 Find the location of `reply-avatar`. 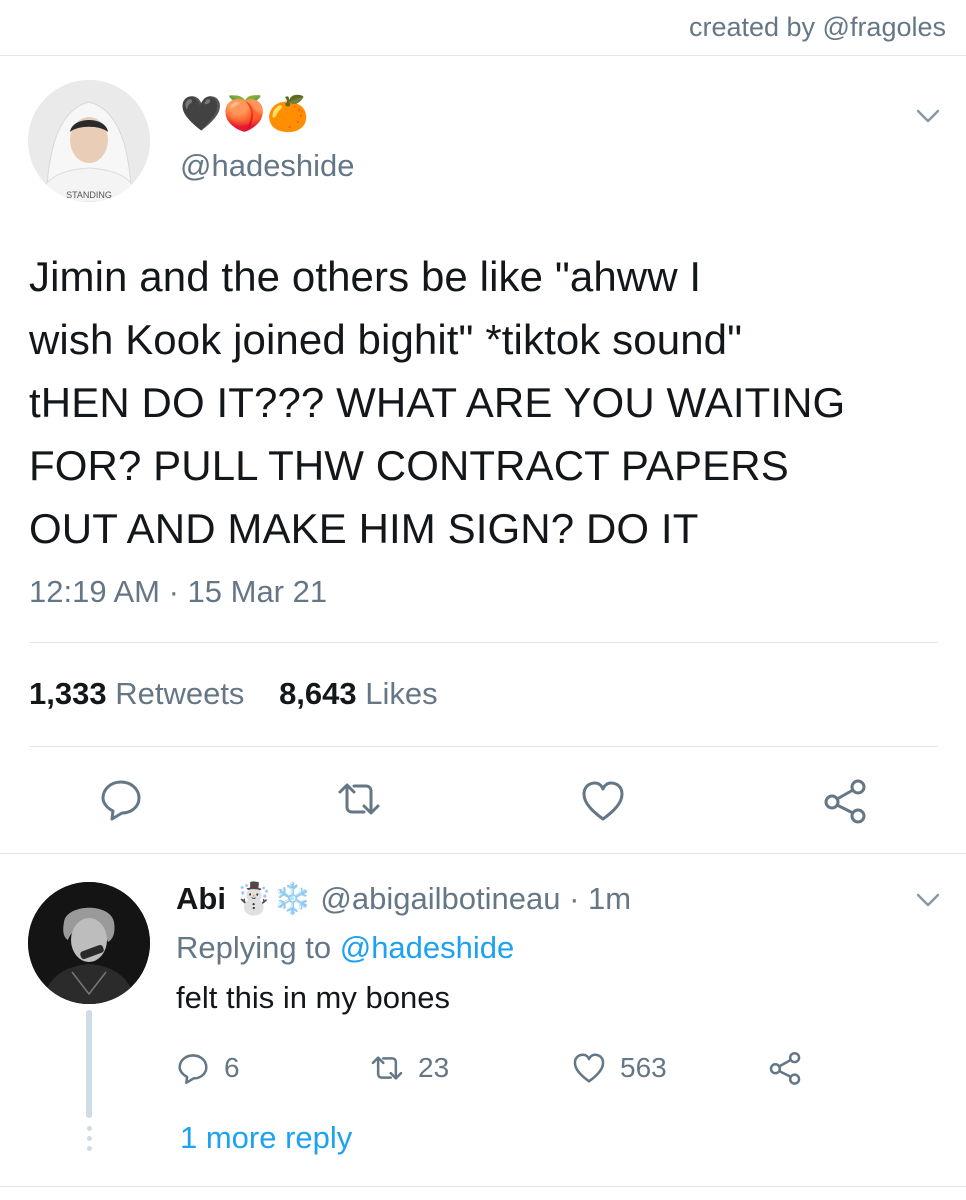

reply-avatar is located at coordinates (89, 943).